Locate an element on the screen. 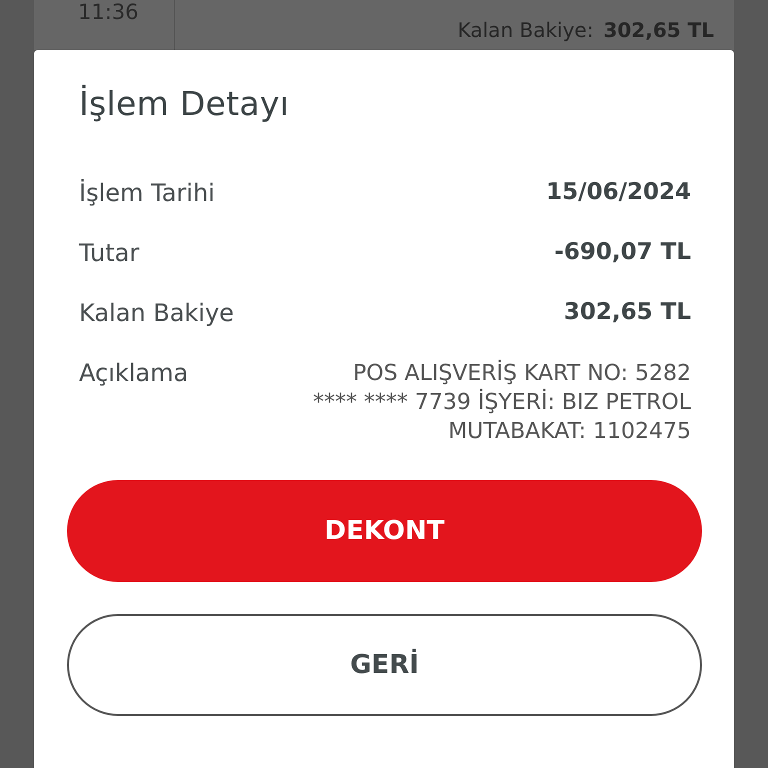  detail-value: -690,07 TL is located at coordinates (622, 252).